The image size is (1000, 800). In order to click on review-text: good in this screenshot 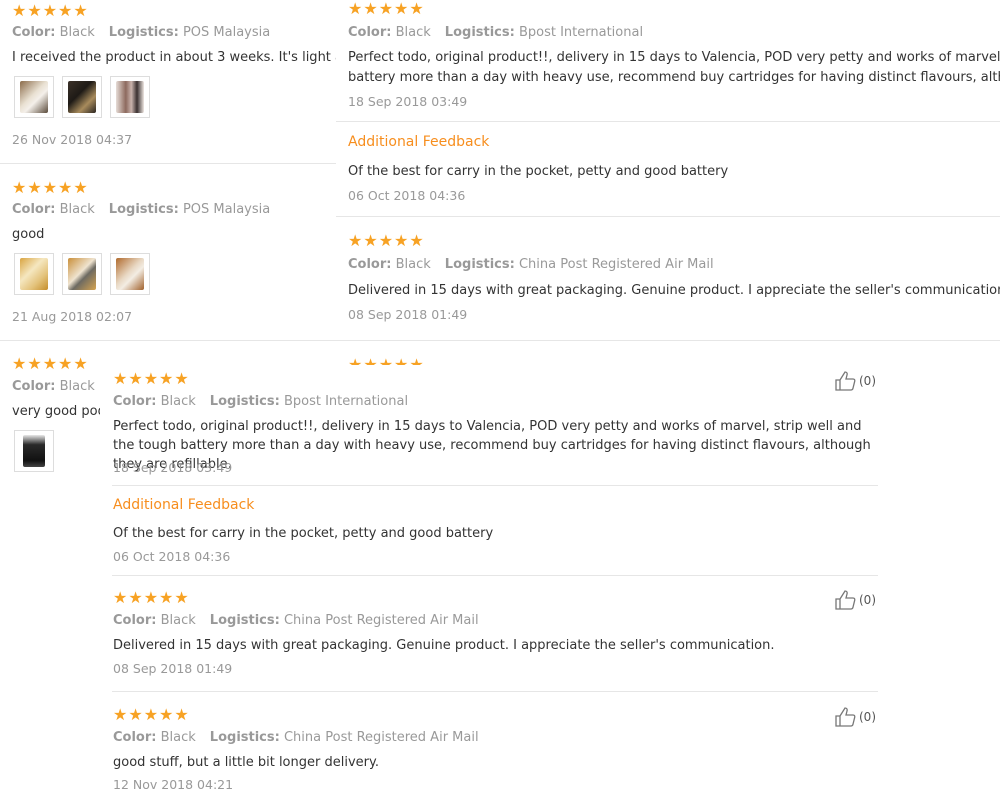, I will do `click(28, 234)`.